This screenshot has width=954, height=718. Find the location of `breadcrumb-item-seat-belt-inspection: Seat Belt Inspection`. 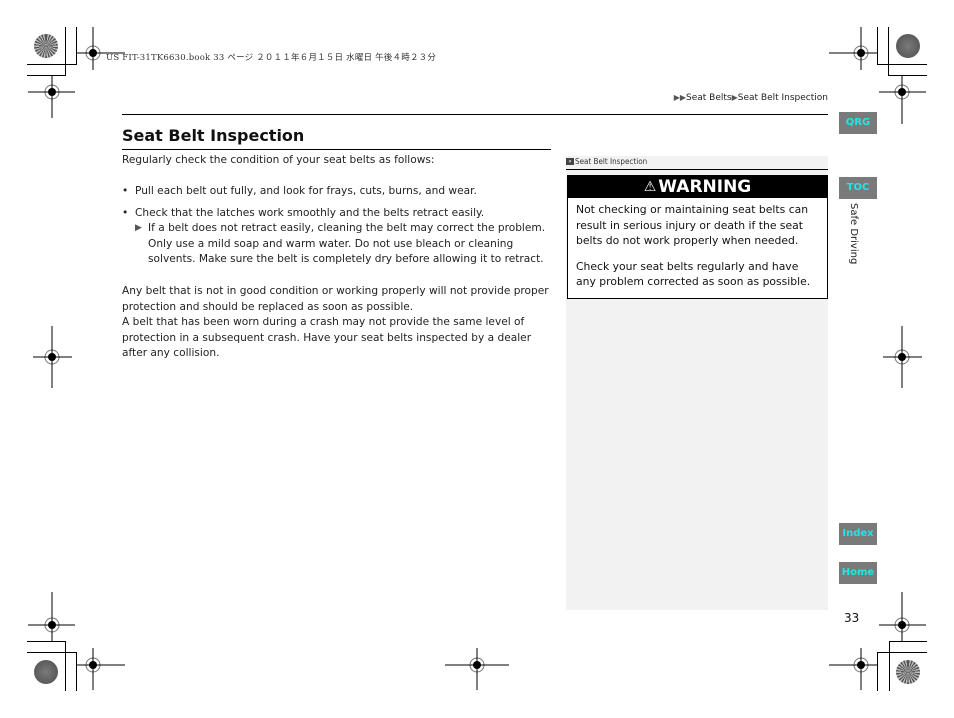

breadcrumb-item-seat-belt-inspection: Seat Belt Inspection is located at coordinates (783, 98).